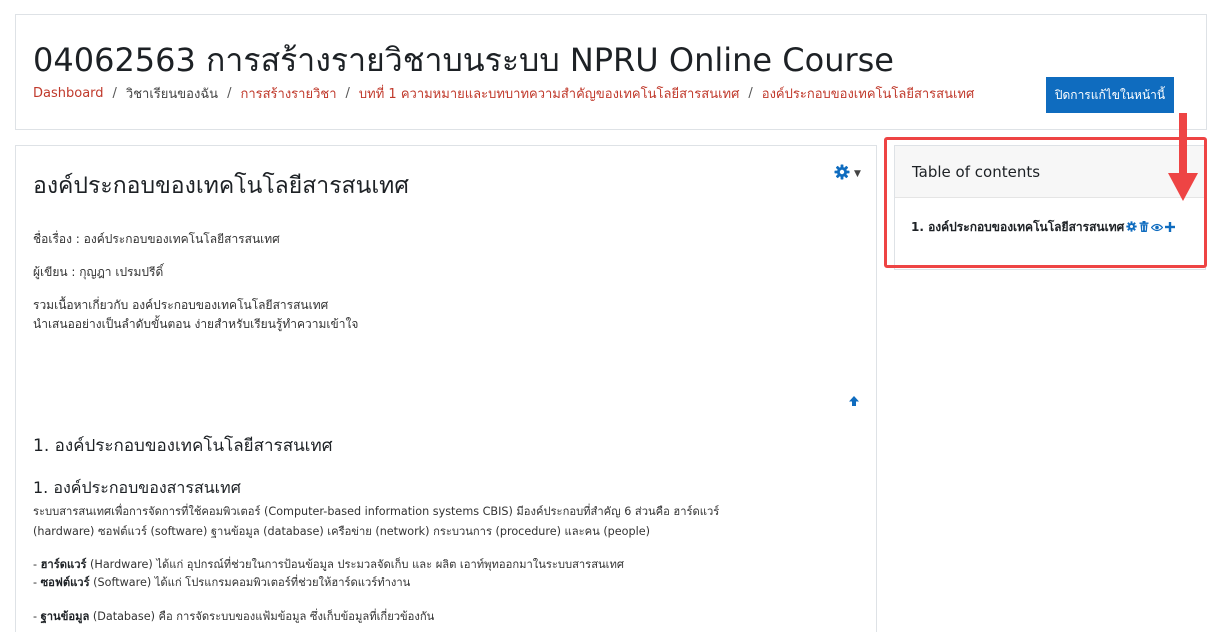 This screenshot has height=632, width=1209. I want to click on plus-icon, so click(1170, 228).